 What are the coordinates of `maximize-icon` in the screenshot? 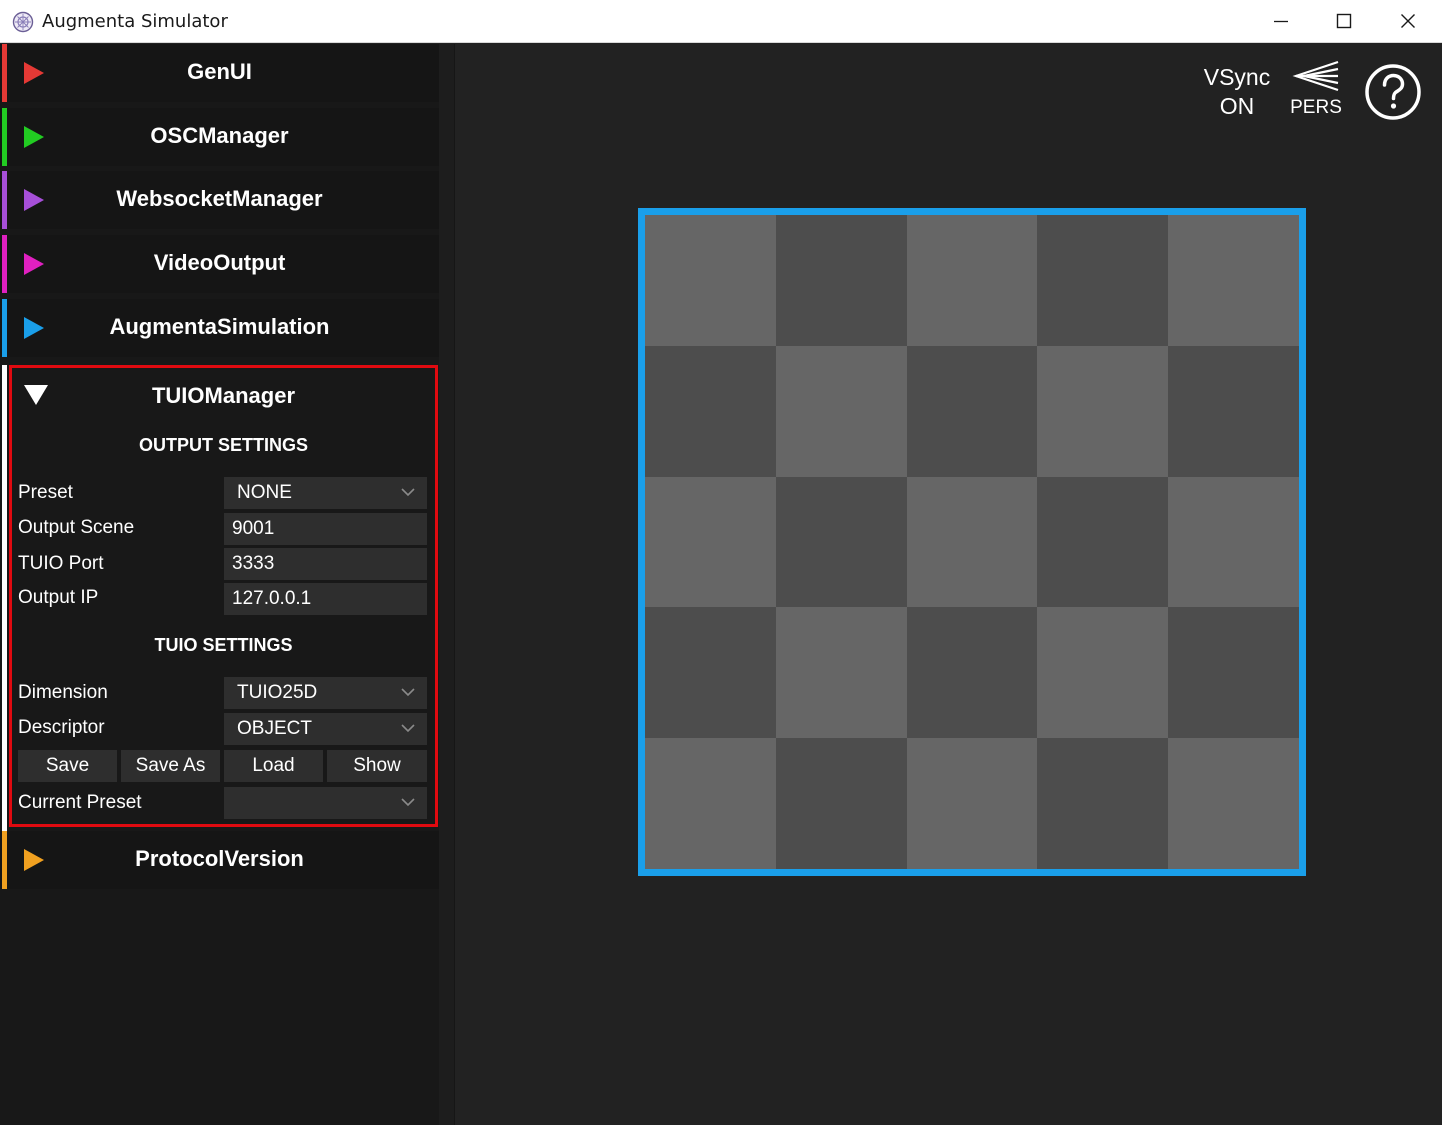 It's located at (1344, 21).